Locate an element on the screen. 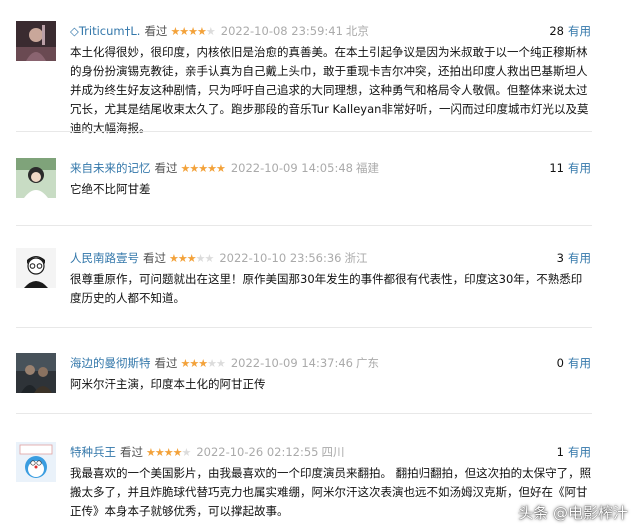 The width and height of the screenshot is (640, 531). review-text: 阿米尔汗主演，印度本土化的阿甘正传 is located at coordinates (168, 384).